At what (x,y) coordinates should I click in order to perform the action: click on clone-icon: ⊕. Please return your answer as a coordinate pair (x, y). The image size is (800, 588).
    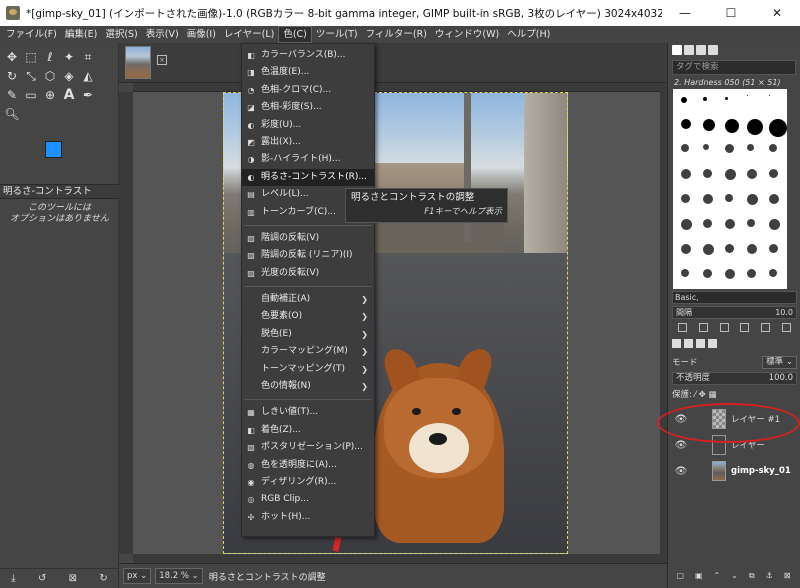
    Looking at the image, I should click on (50, 95).